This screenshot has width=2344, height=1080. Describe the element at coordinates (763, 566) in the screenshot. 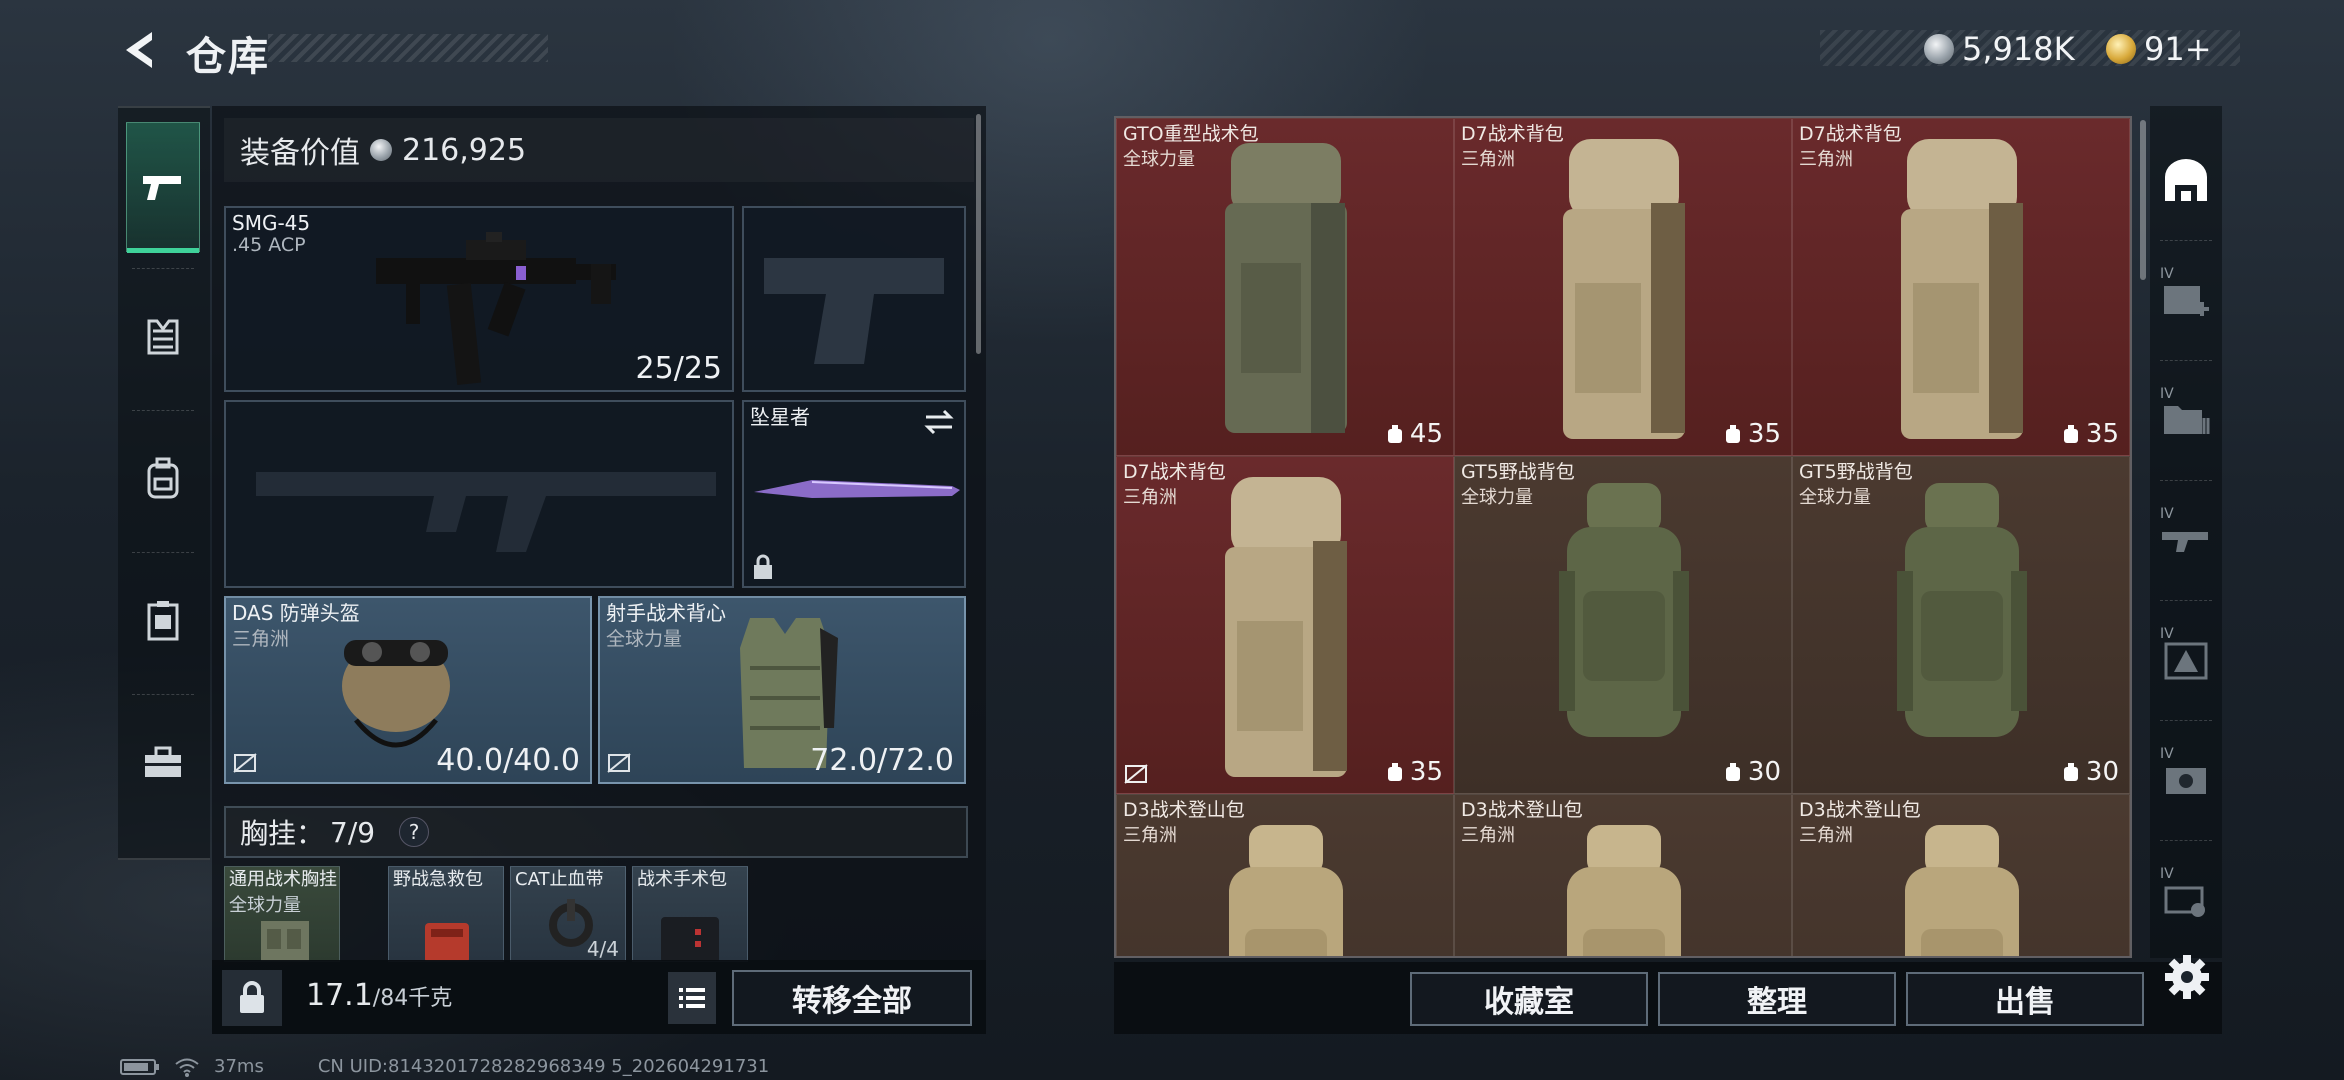

I see `lock-icon` at that location.